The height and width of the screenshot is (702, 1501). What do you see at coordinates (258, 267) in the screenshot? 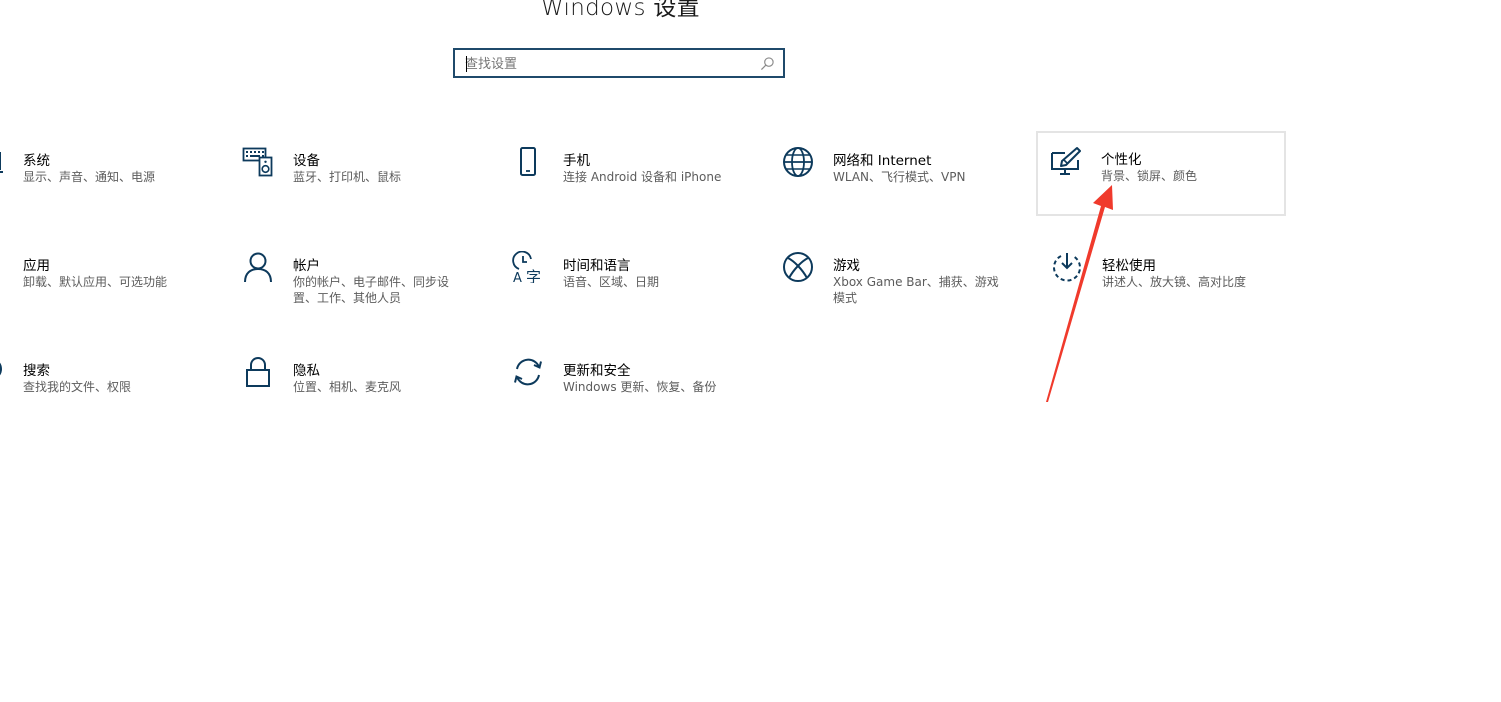
I see `person-icon` at bounding box center [258, 267].